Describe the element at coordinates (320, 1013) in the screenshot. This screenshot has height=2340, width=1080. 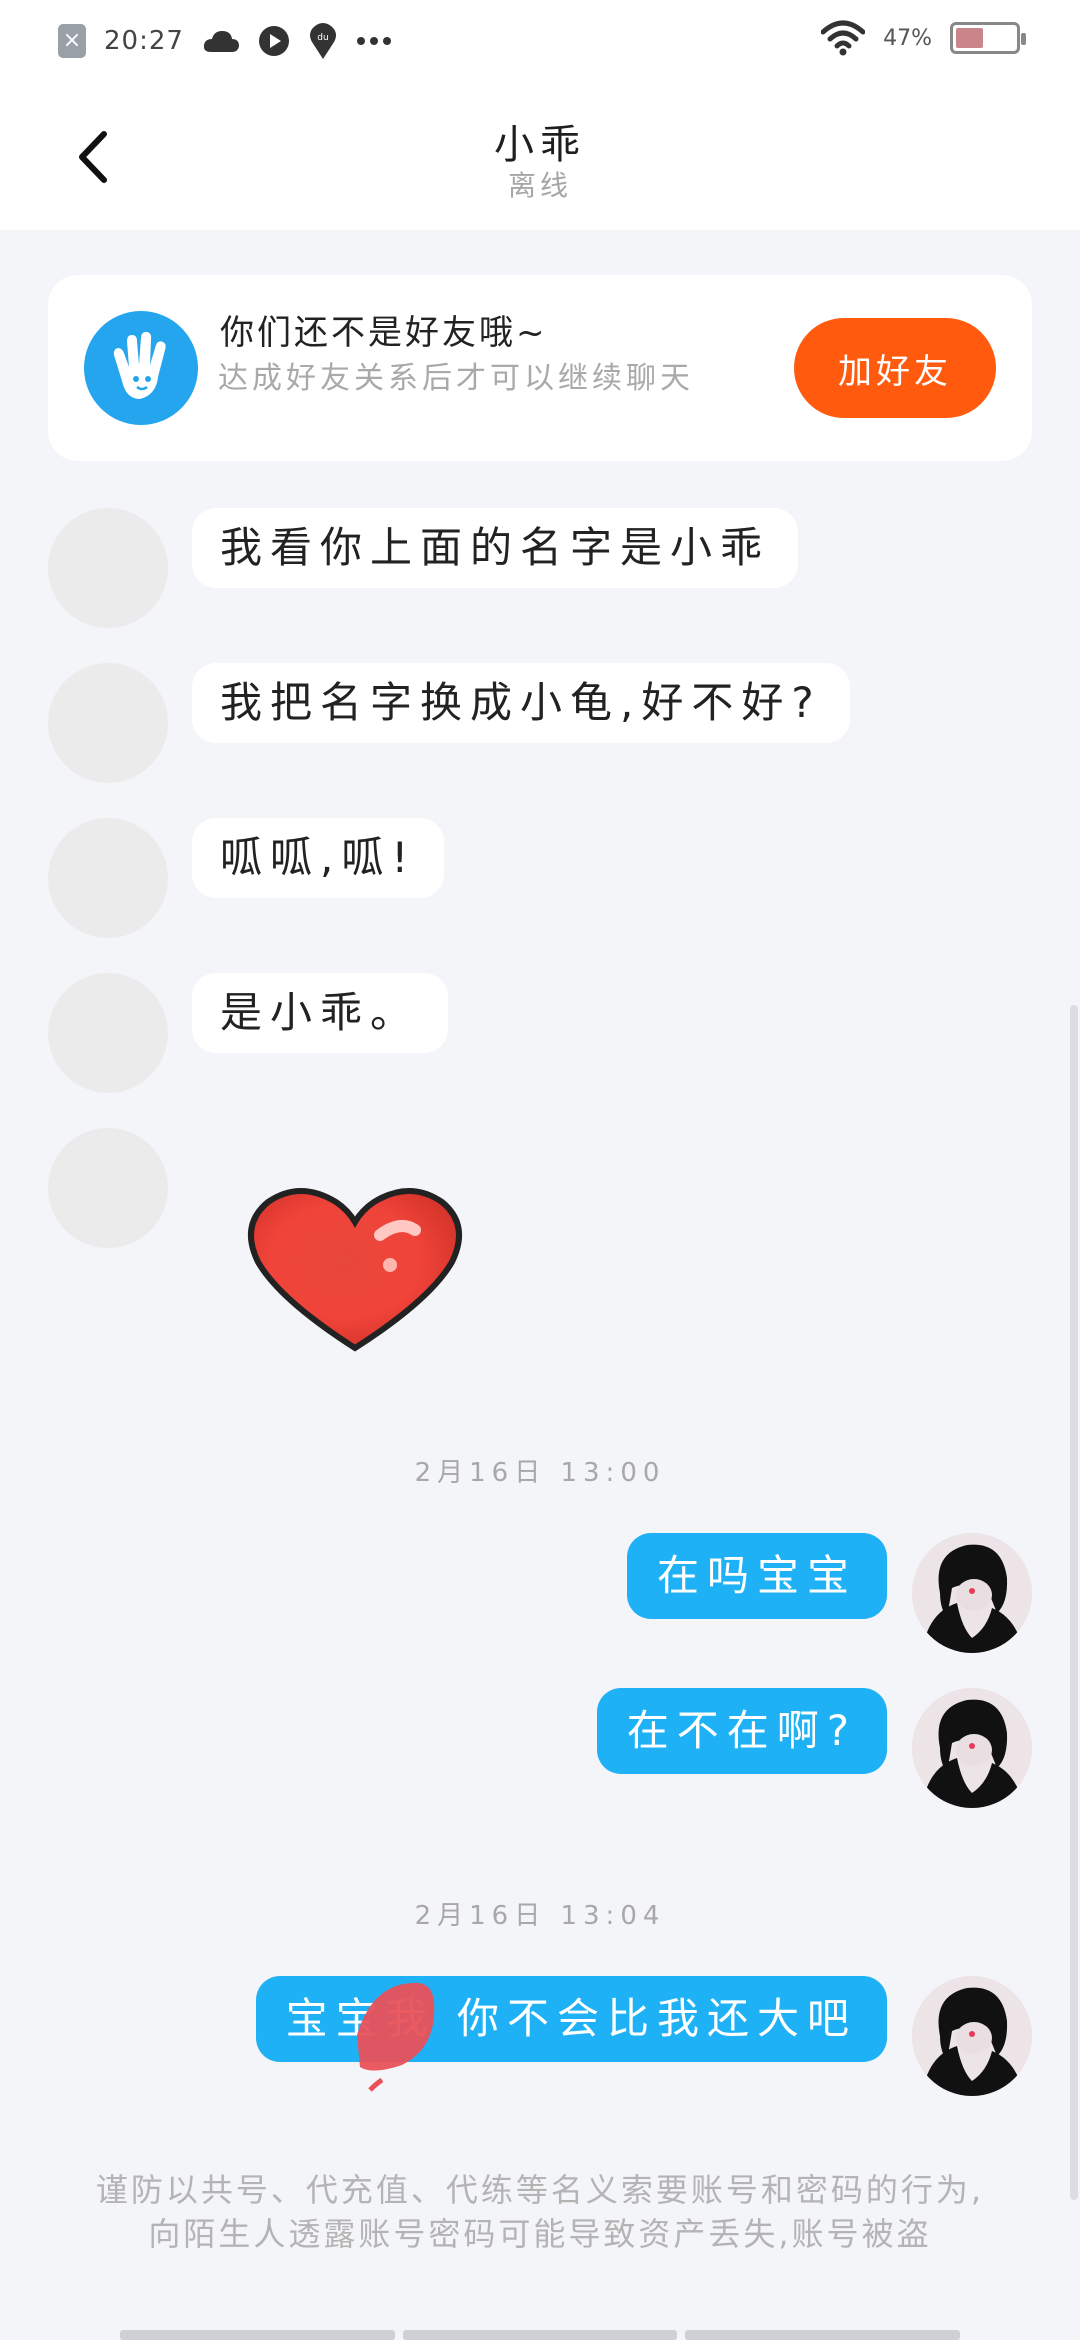
I see `incoming-message: 是小乖。` at that location.